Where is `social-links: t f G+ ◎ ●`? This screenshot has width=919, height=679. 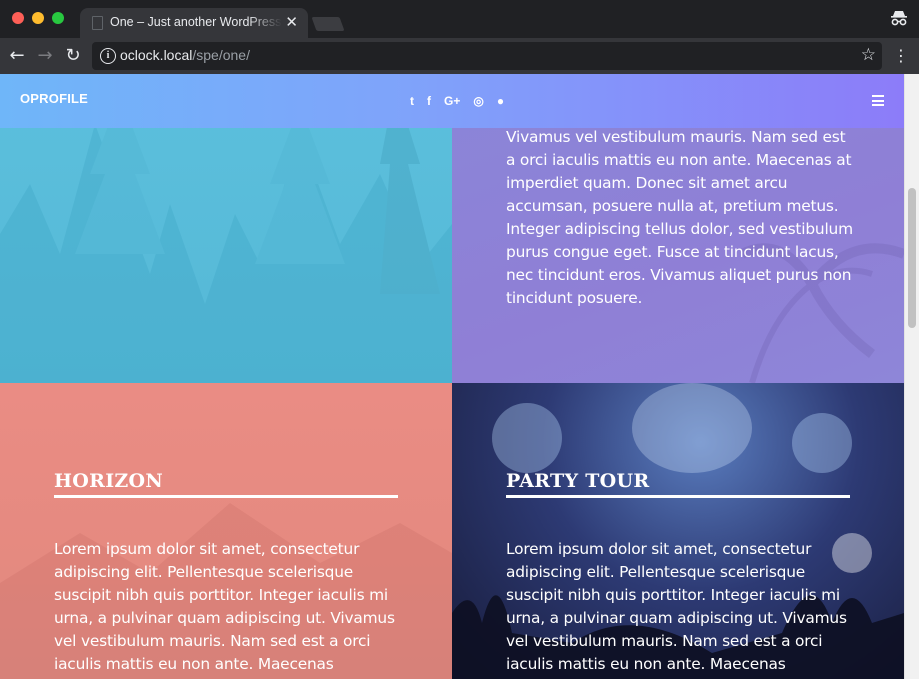
social-links: t f G+ ◎ ● is located at coordinates (457, 101).